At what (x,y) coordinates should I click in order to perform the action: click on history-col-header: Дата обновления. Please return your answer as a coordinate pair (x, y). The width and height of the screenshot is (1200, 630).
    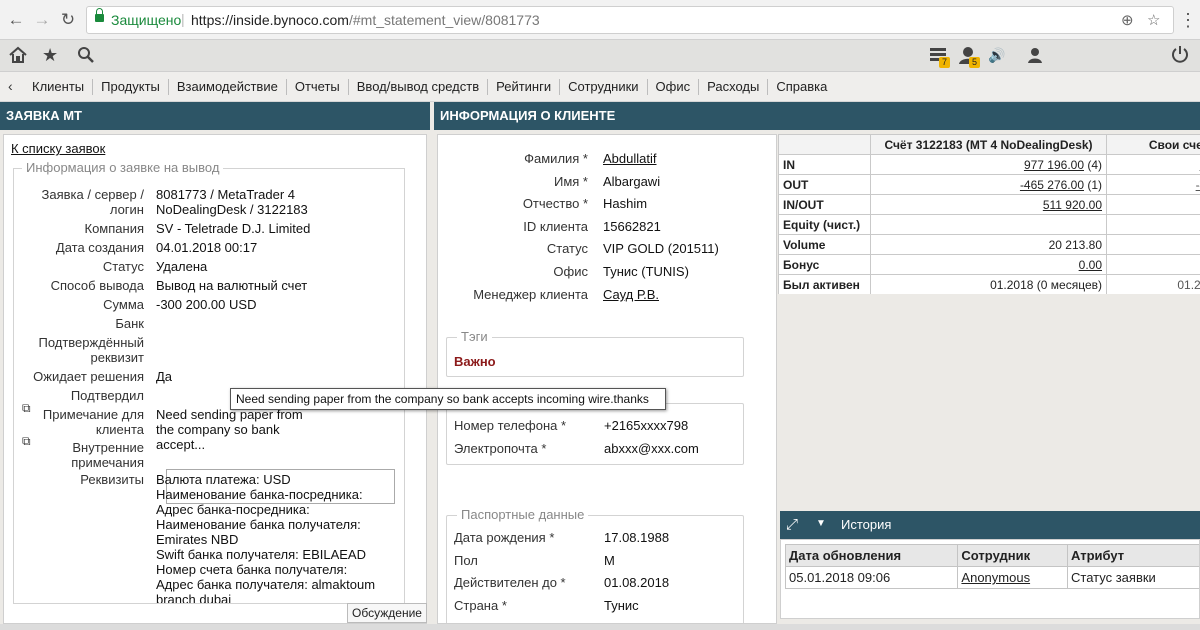
    Looking at the image, I should click on (871, 555).